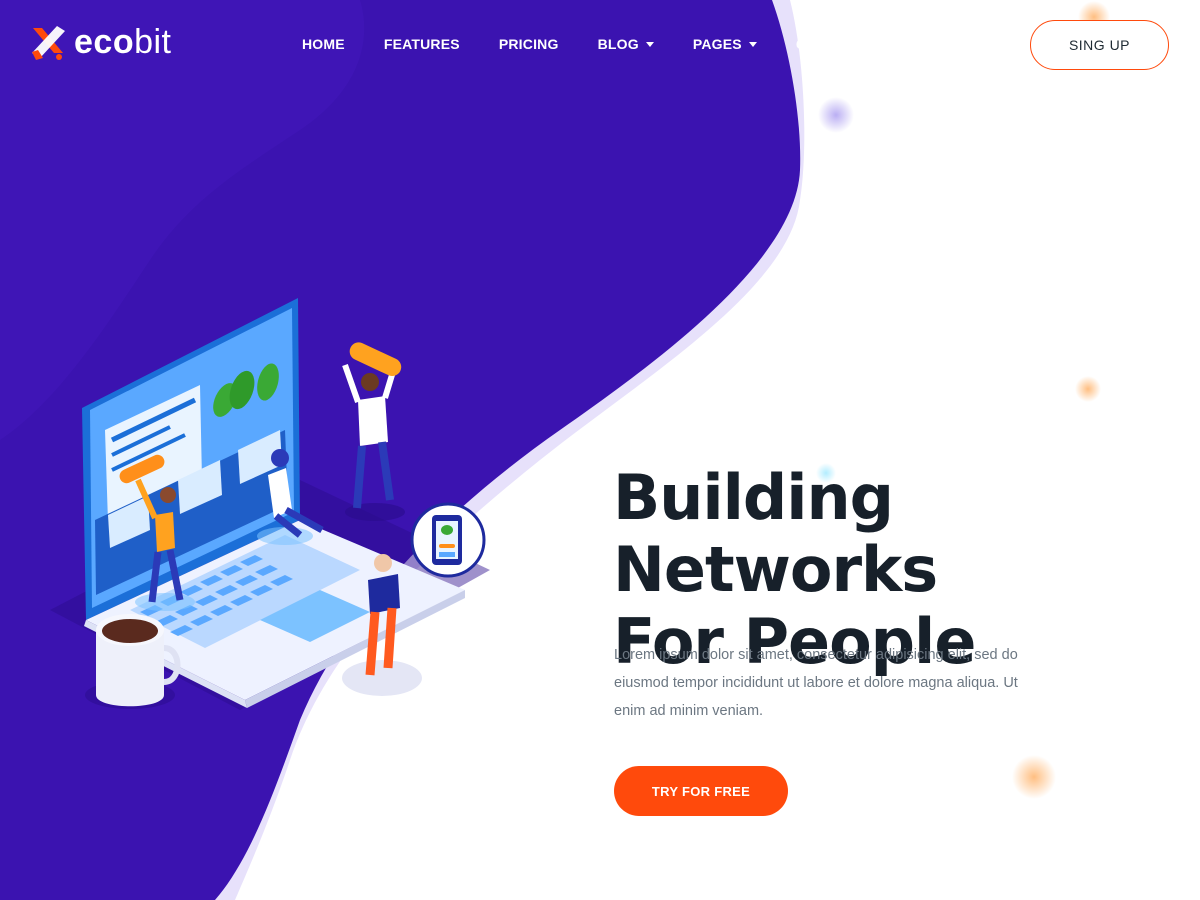  What do you see at coordinates (123, 42) in the screenshot?
I see `brand-name: ecobit` at bounding box center [123, 42].